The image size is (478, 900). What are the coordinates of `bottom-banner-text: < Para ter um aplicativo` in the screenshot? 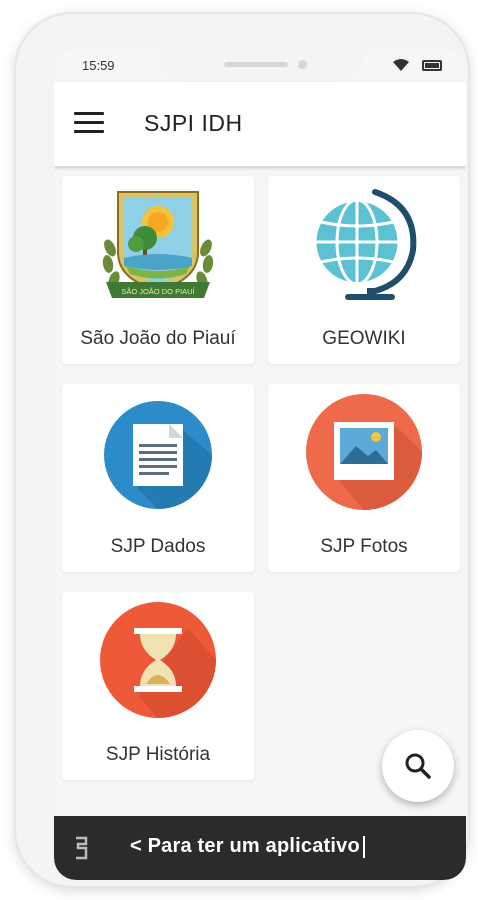 It's located at (247, 846).